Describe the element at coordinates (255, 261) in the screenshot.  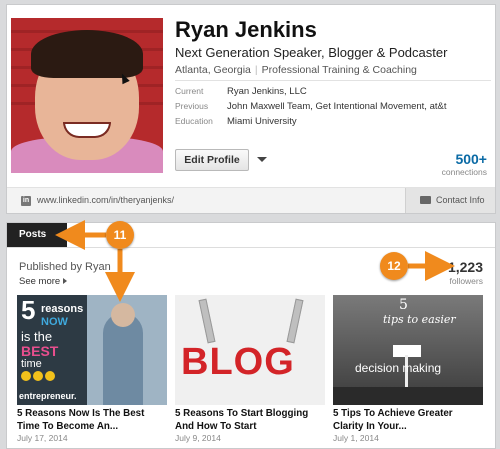
I see `annotation-arrows` at that location.